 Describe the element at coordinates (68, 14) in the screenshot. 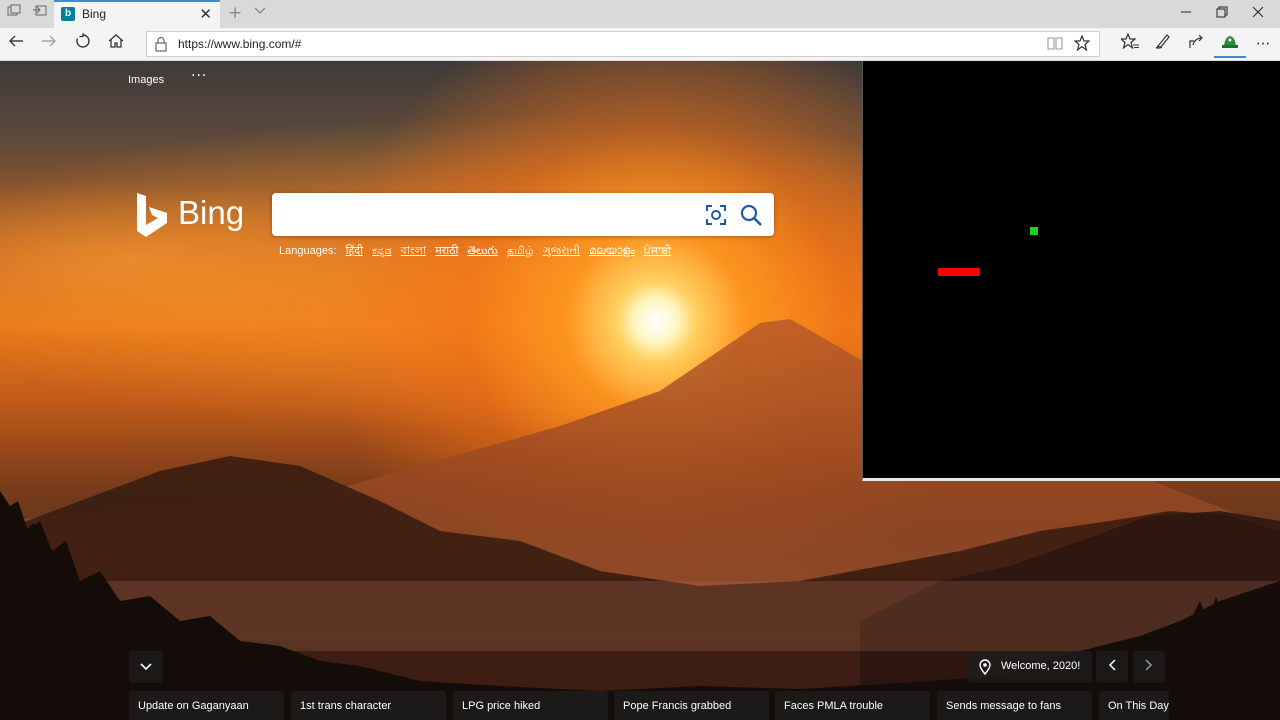

I see `bing-favicon-icon: b` at that location.